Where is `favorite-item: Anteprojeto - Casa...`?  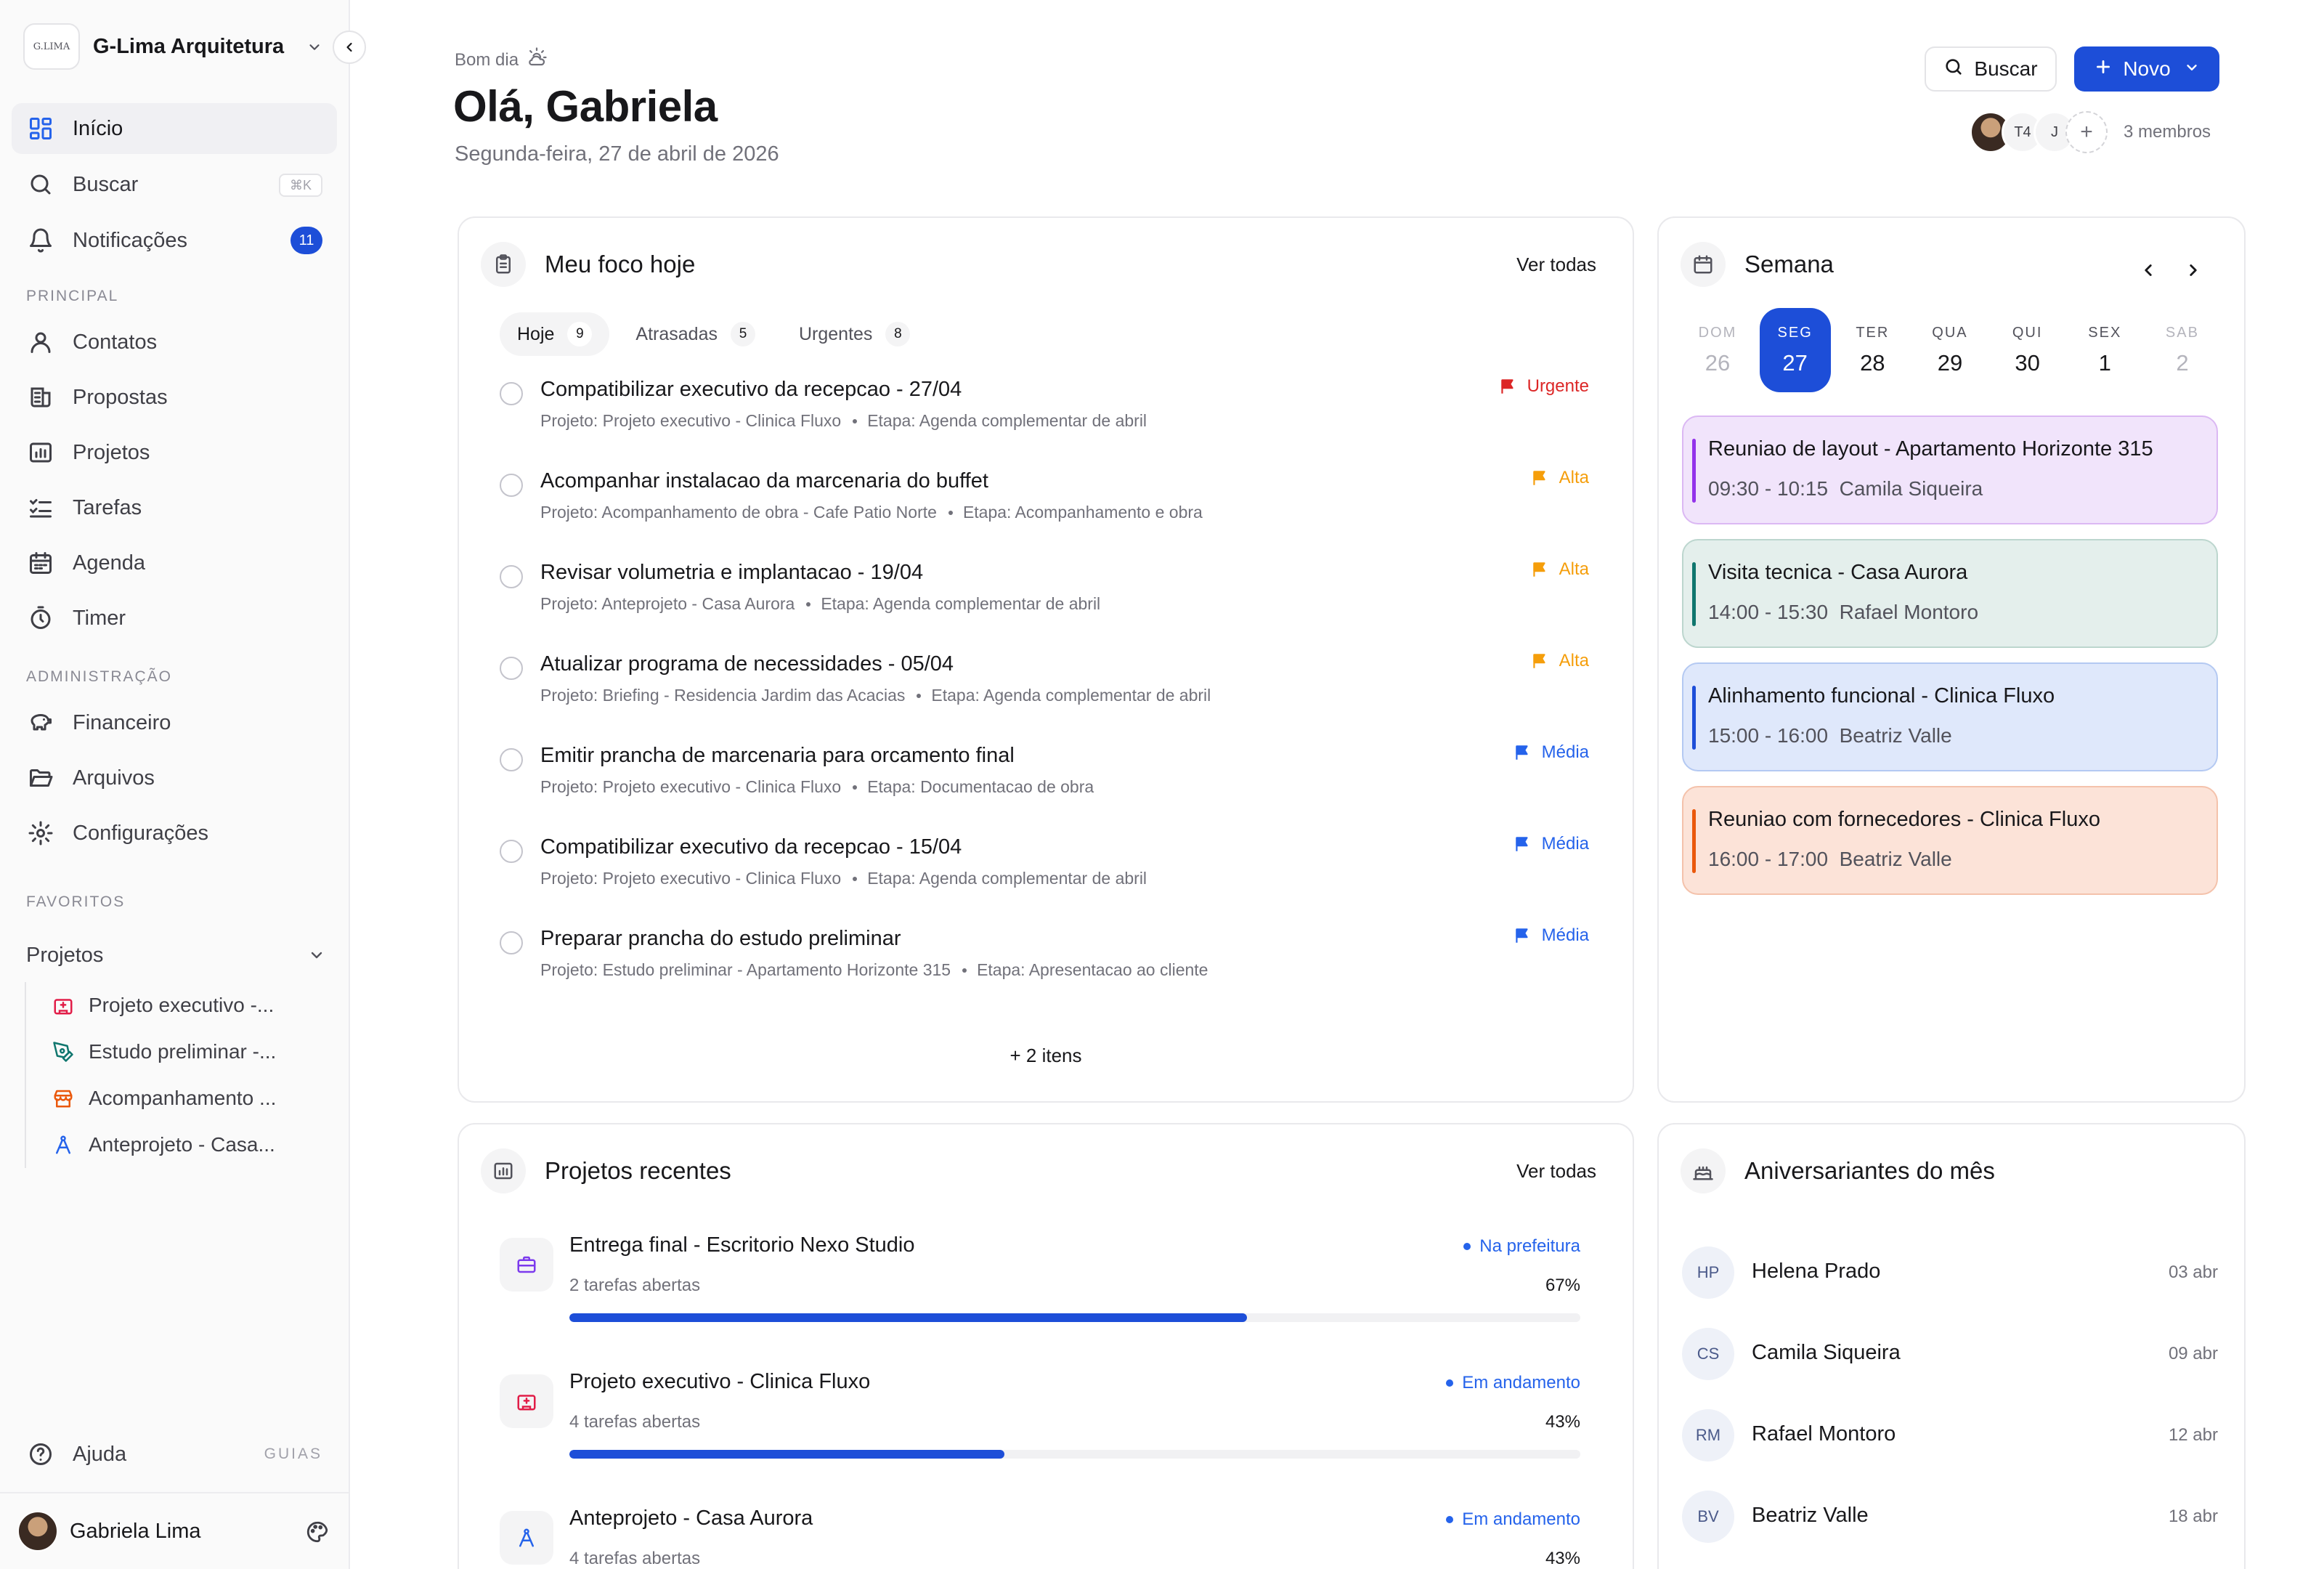 favorite-item: Anteprojeto - Casa... is located at coordinates (175, 1145).